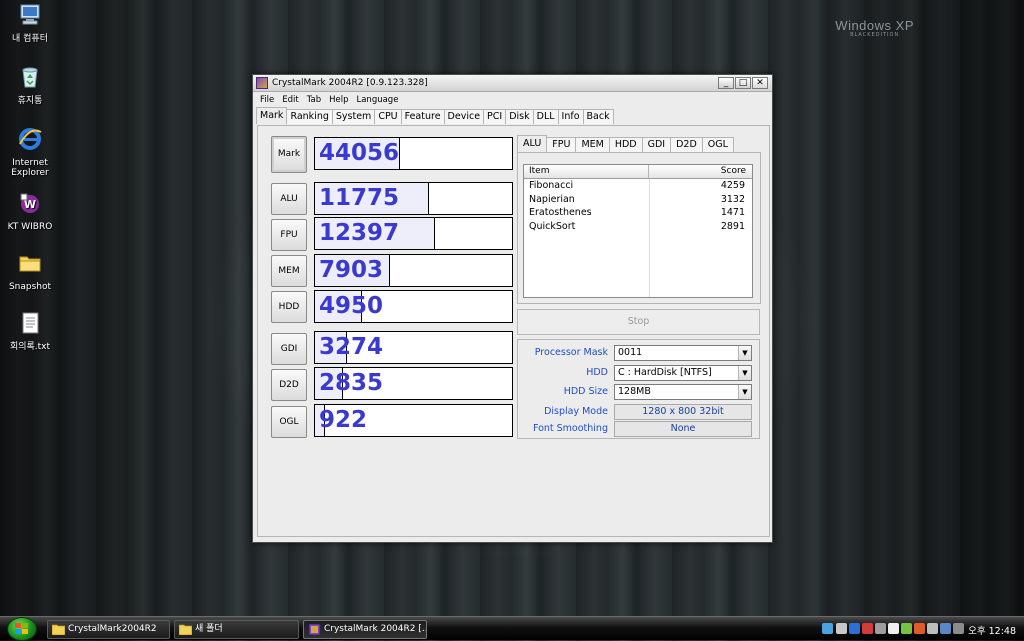 The height and width of the screenshot is (641, 1024). What do you see at coordinates (625, 144) in the screenshot?
I see `detail-tab-hdd: HDD` at bounding box center [625, 144].